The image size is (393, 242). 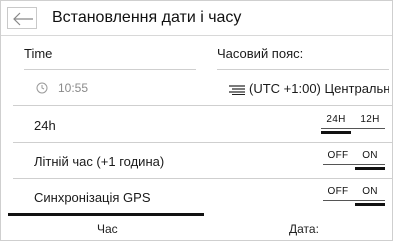 I want to click on list-icon, so click(x=237, y=90).